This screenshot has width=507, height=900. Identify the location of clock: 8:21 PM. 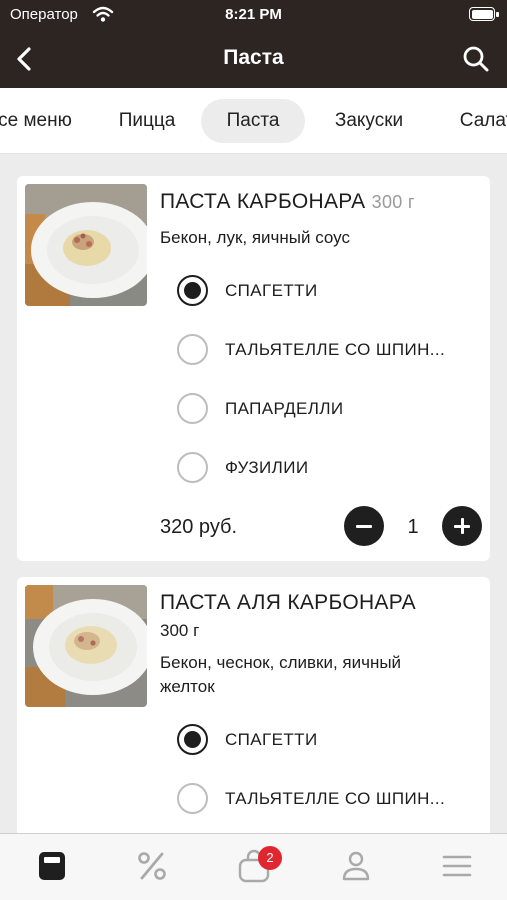
(253, 14).